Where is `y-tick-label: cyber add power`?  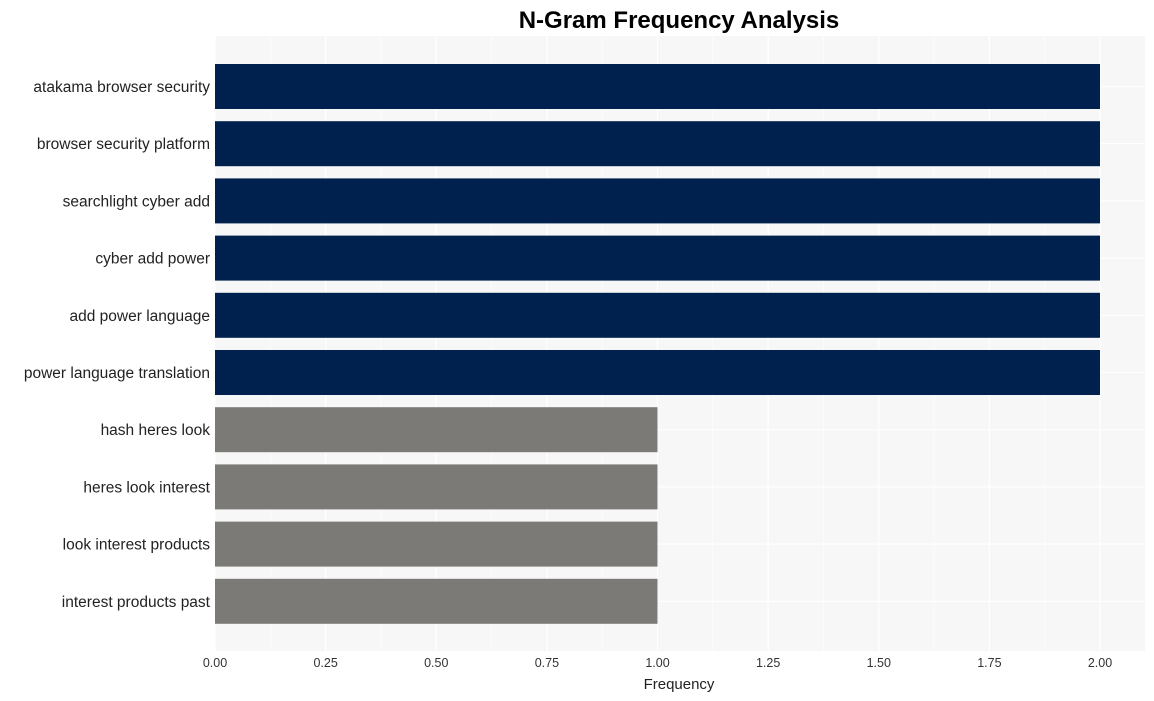
y-tick-label: cyber add power is located at coordinates (152, 259).